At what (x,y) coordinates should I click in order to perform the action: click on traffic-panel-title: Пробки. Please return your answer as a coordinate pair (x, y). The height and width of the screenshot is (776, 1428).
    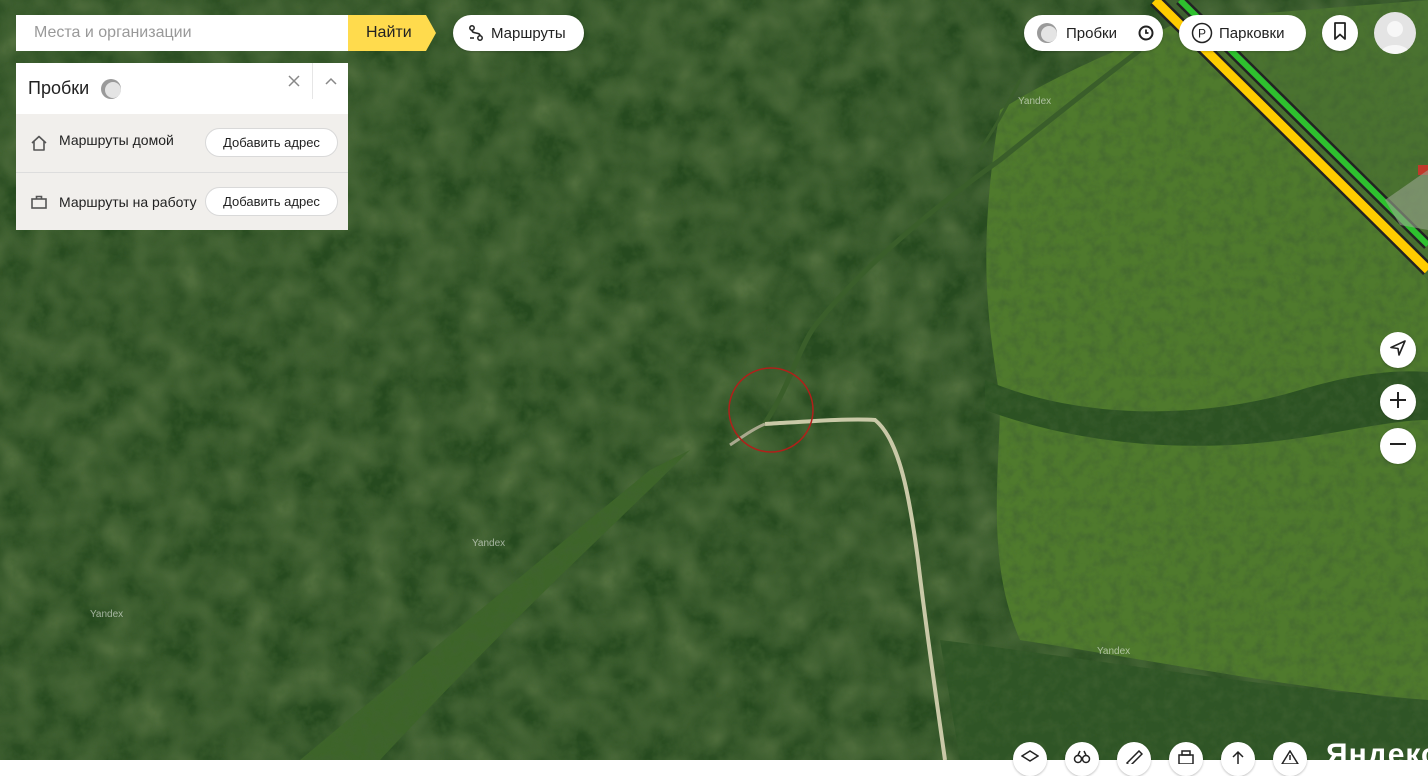
    Looking at the image, I should click on (59, 88).